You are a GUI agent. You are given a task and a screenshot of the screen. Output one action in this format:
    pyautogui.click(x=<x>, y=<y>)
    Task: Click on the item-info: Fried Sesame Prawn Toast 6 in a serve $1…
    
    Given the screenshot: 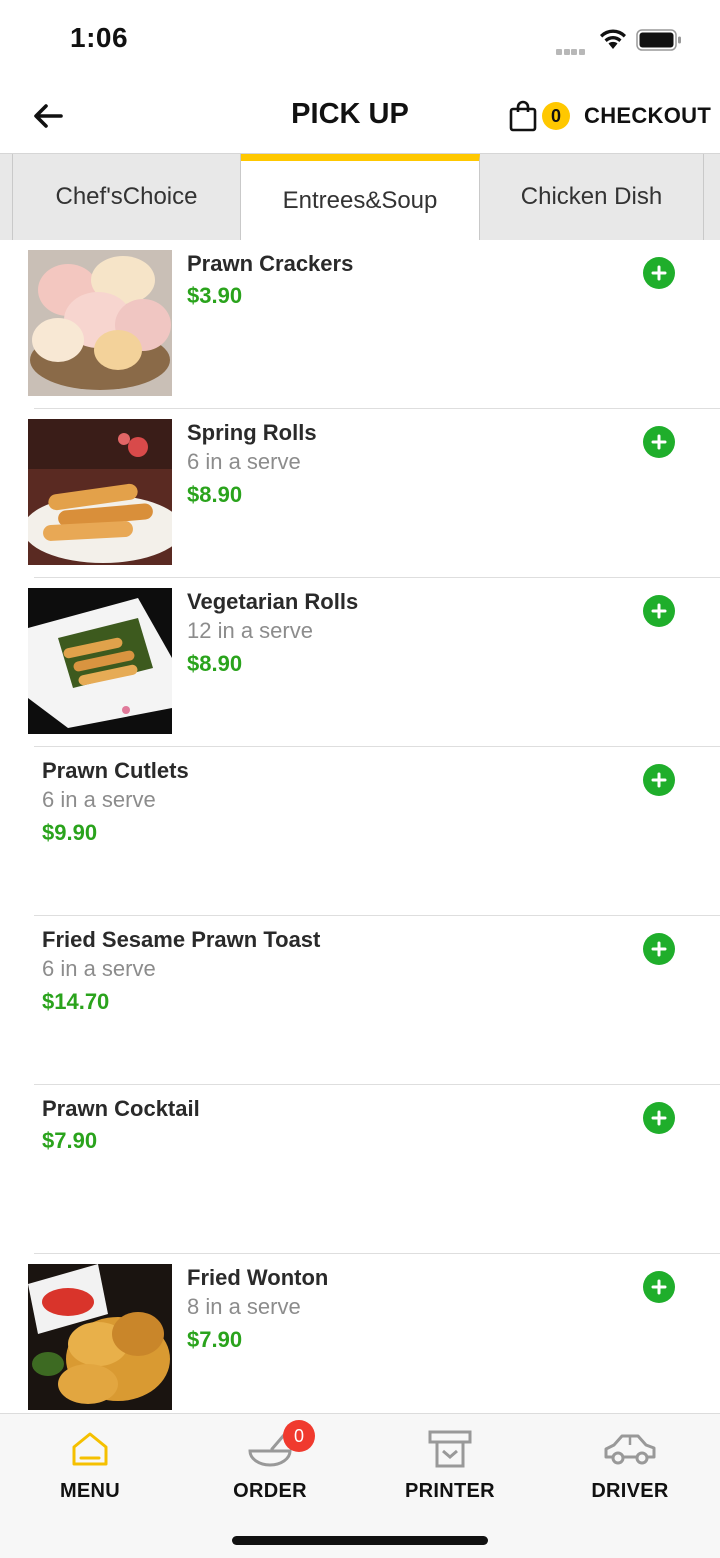 What is the action you would take?
    pyautogui.click(x=181, y=973)
    